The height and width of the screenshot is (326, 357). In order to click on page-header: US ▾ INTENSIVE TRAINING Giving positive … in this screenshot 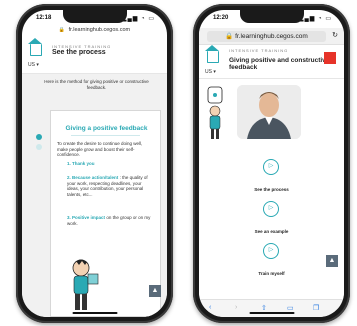, I will do `click(271, 62)`.